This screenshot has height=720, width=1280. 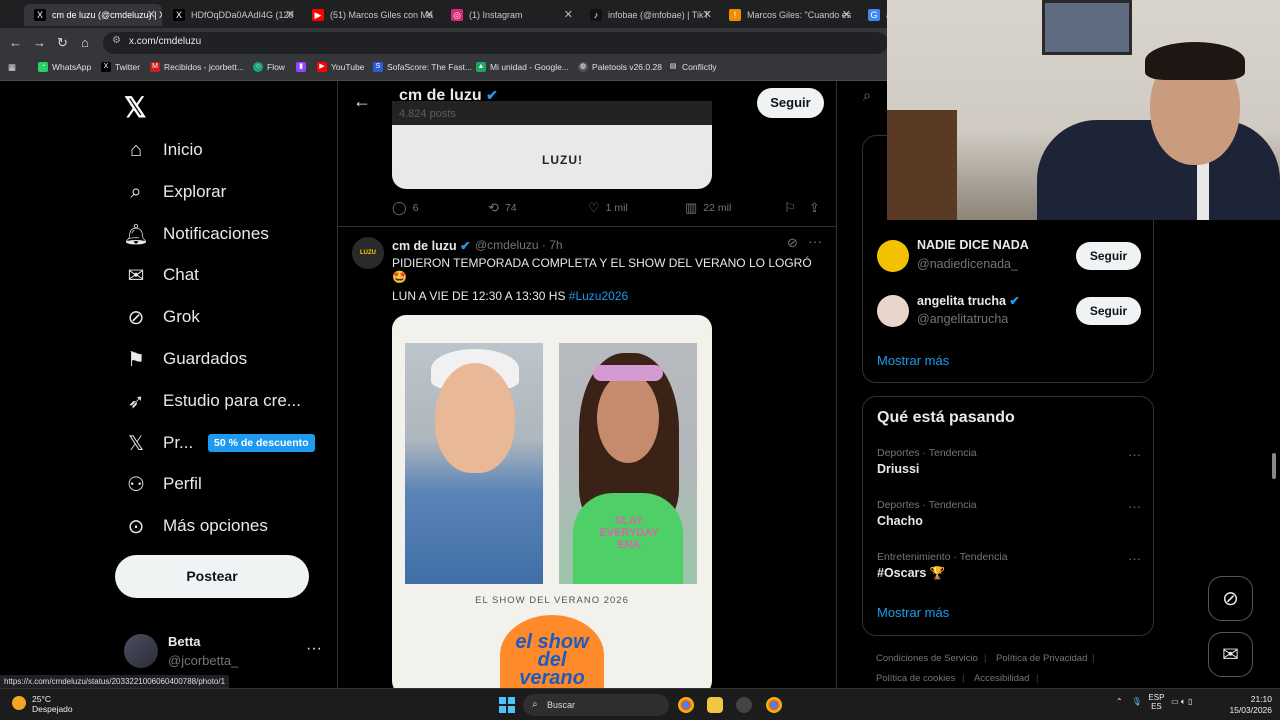 I want to click on bookmark-twitter: X Twitter, so click(x=120, y=67).